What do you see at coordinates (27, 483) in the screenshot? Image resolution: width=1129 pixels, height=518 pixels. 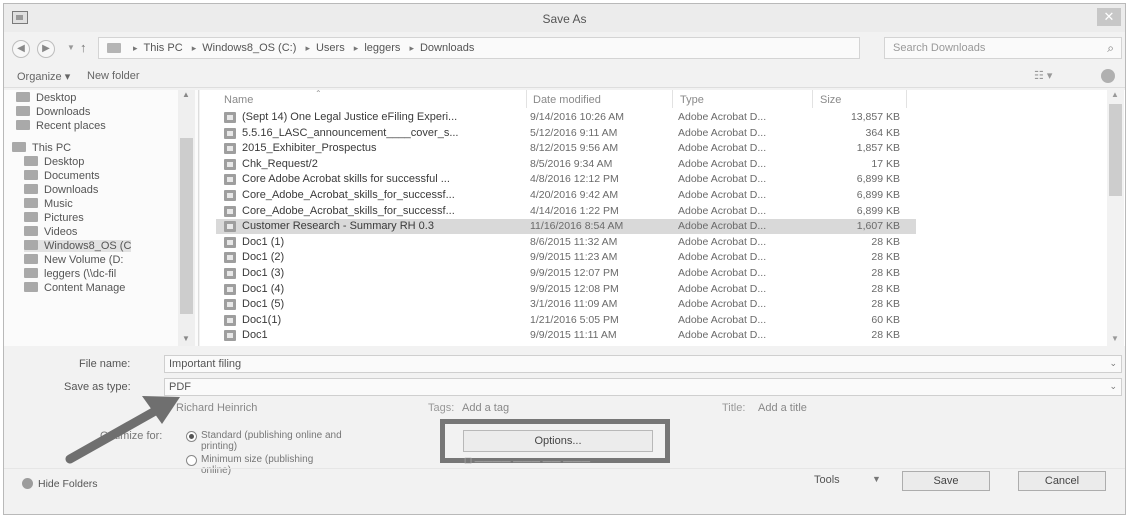 I see `hide-folders-icon` at bounding box center [27, 483].